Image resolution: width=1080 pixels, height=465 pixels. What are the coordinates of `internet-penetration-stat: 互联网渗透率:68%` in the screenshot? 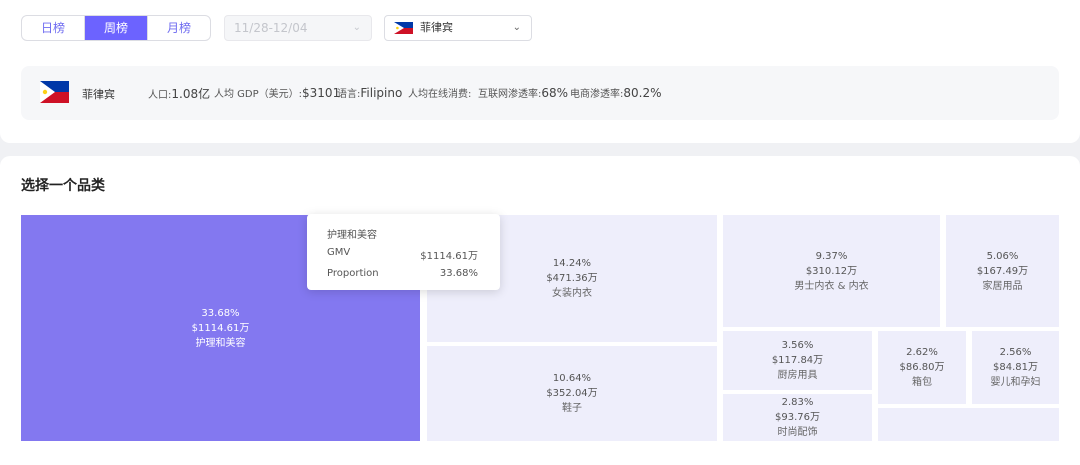 It's located at (523, 93).